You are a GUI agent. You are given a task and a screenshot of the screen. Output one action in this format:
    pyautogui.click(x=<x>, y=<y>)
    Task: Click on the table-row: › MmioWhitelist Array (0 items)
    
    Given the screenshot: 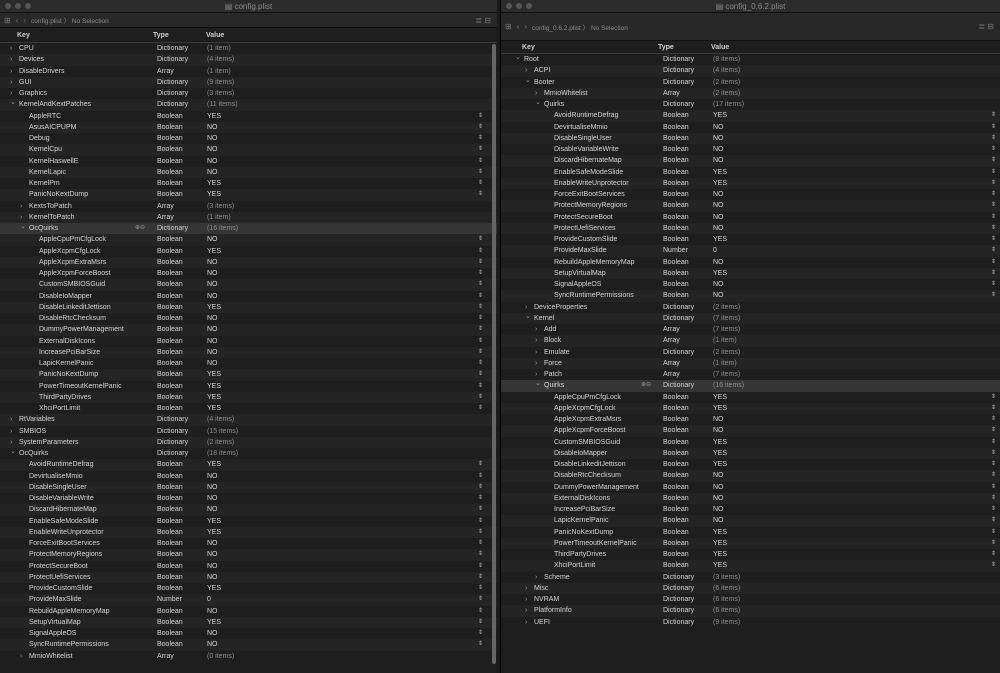 What is the action you would take?
    pyautogui.click(x=248, y=656)
    